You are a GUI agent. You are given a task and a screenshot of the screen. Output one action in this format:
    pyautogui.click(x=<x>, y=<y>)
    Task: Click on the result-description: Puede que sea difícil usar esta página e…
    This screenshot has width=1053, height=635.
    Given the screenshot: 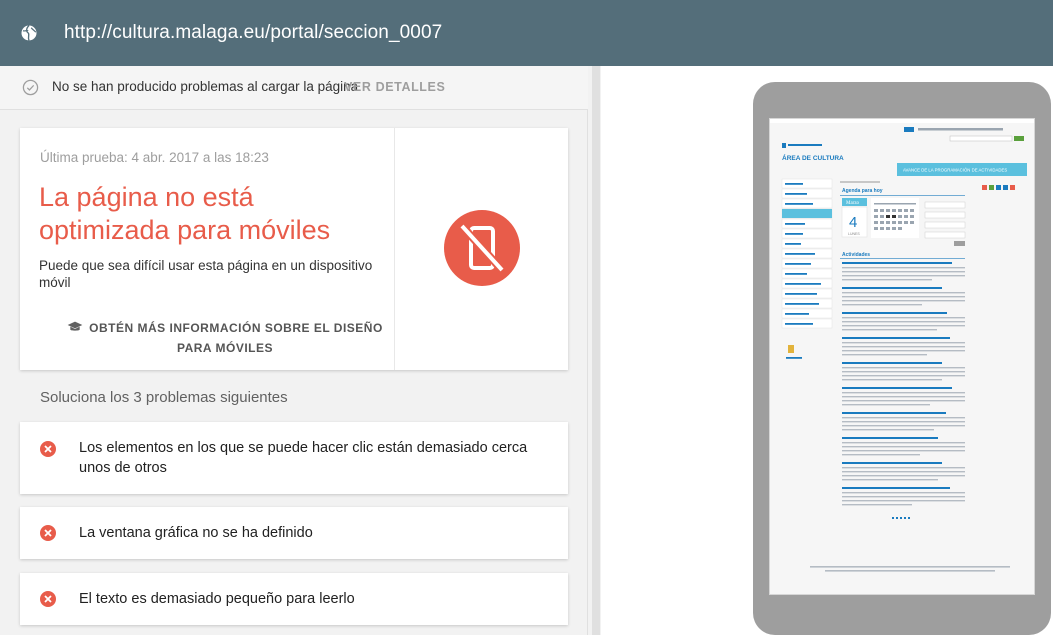 What is the action you would take?
    pyautogui.click(x=206, y=274)
    